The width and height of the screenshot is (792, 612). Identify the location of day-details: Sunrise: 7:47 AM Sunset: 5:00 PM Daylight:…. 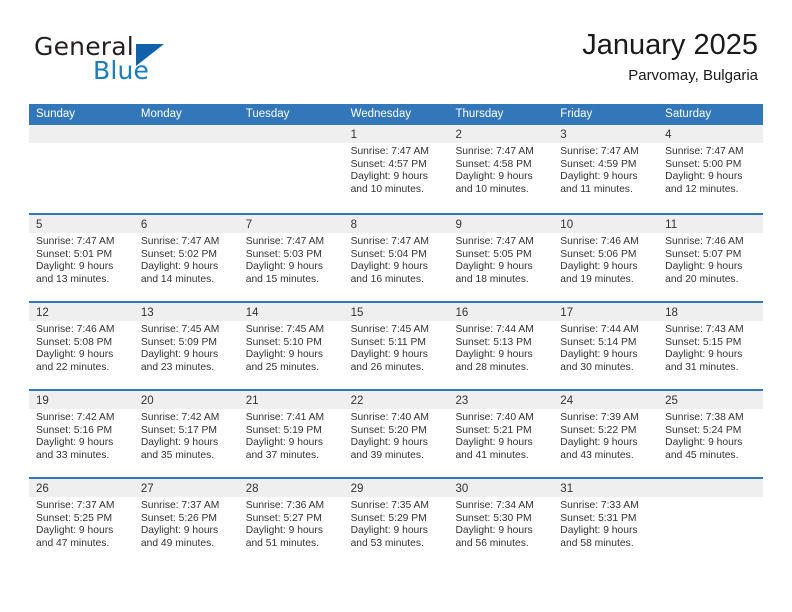
(710, 169).